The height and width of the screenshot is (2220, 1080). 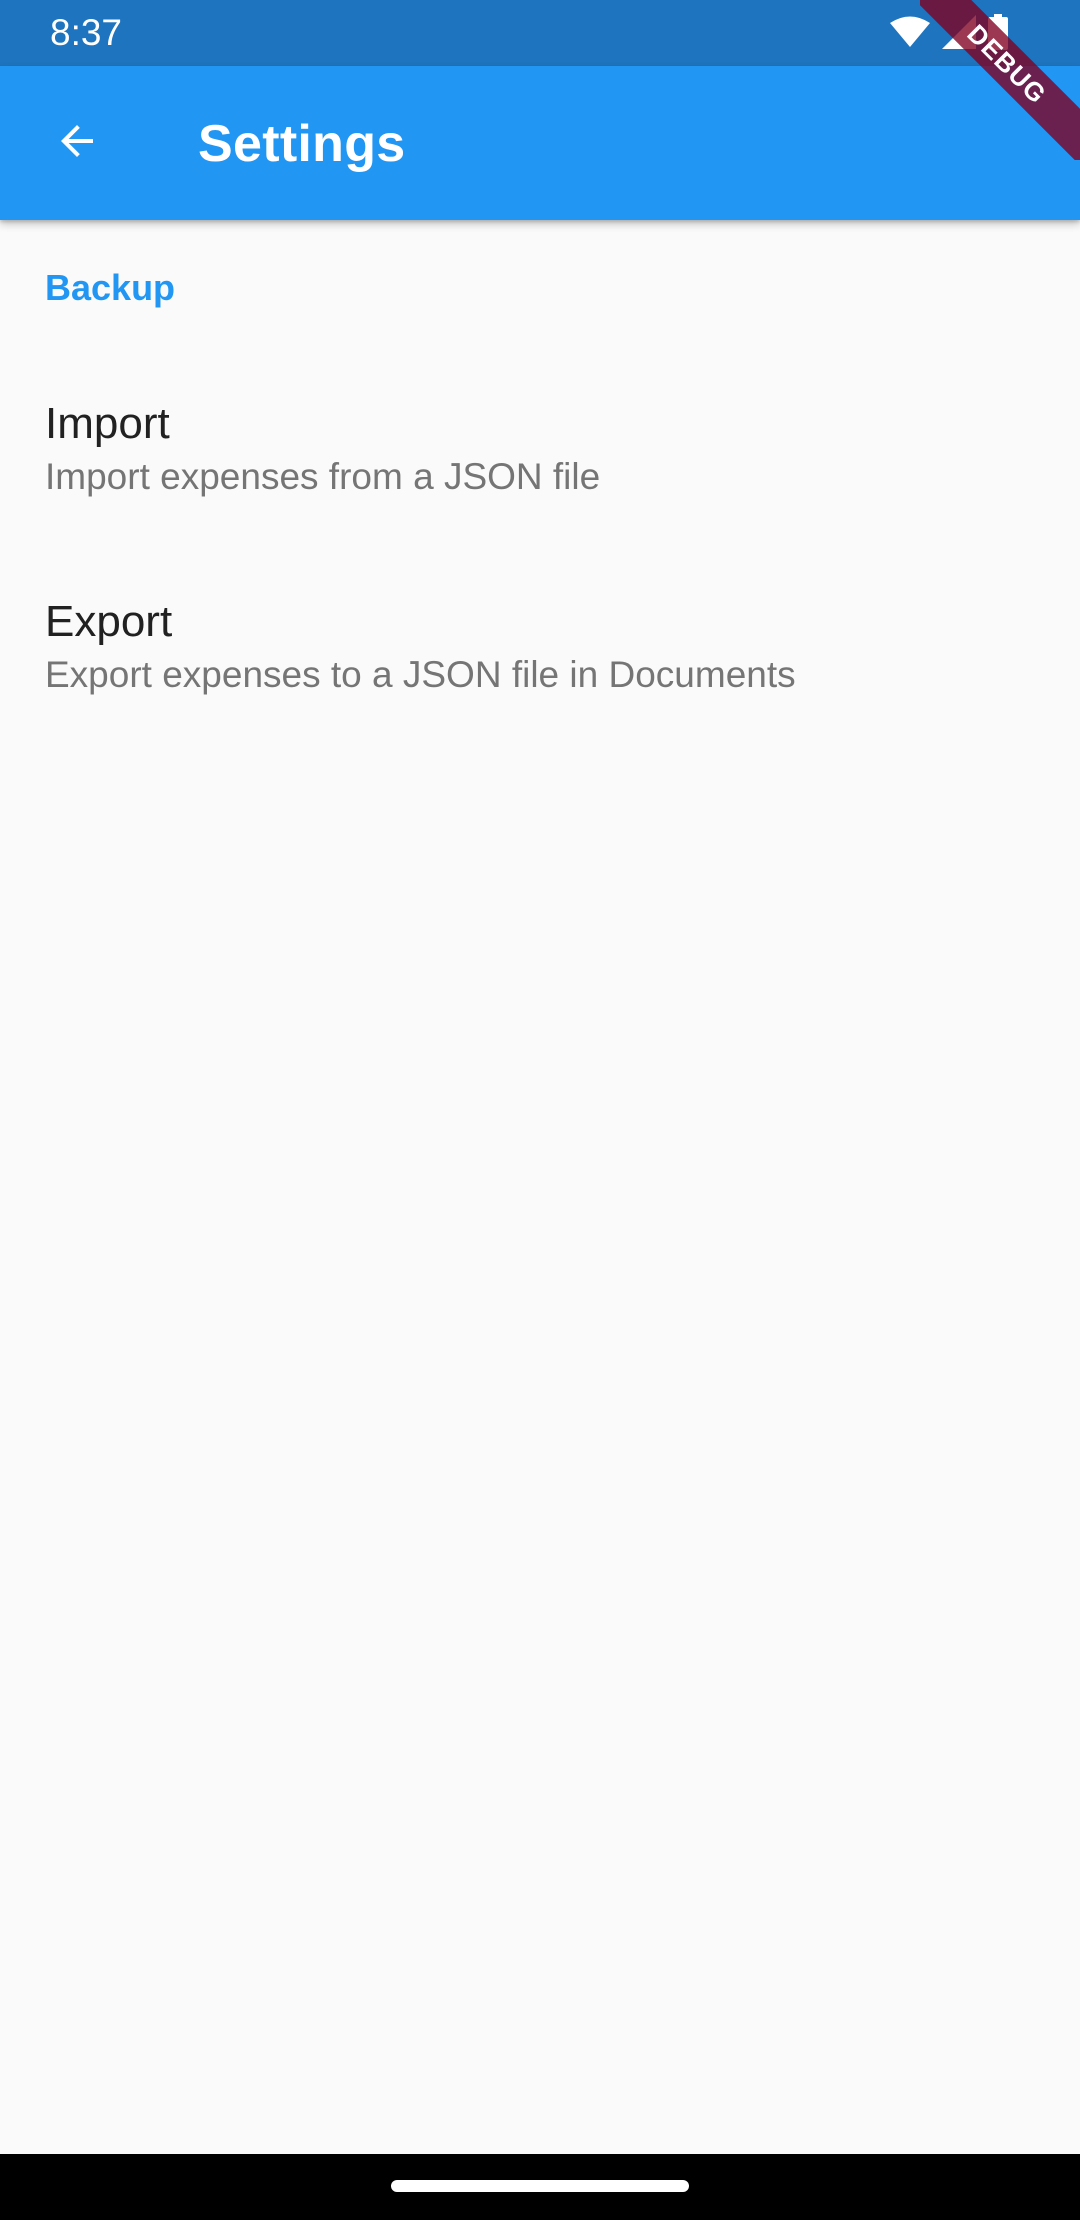 I want to click on status-time: 8:37, so click(x=86, y=32).